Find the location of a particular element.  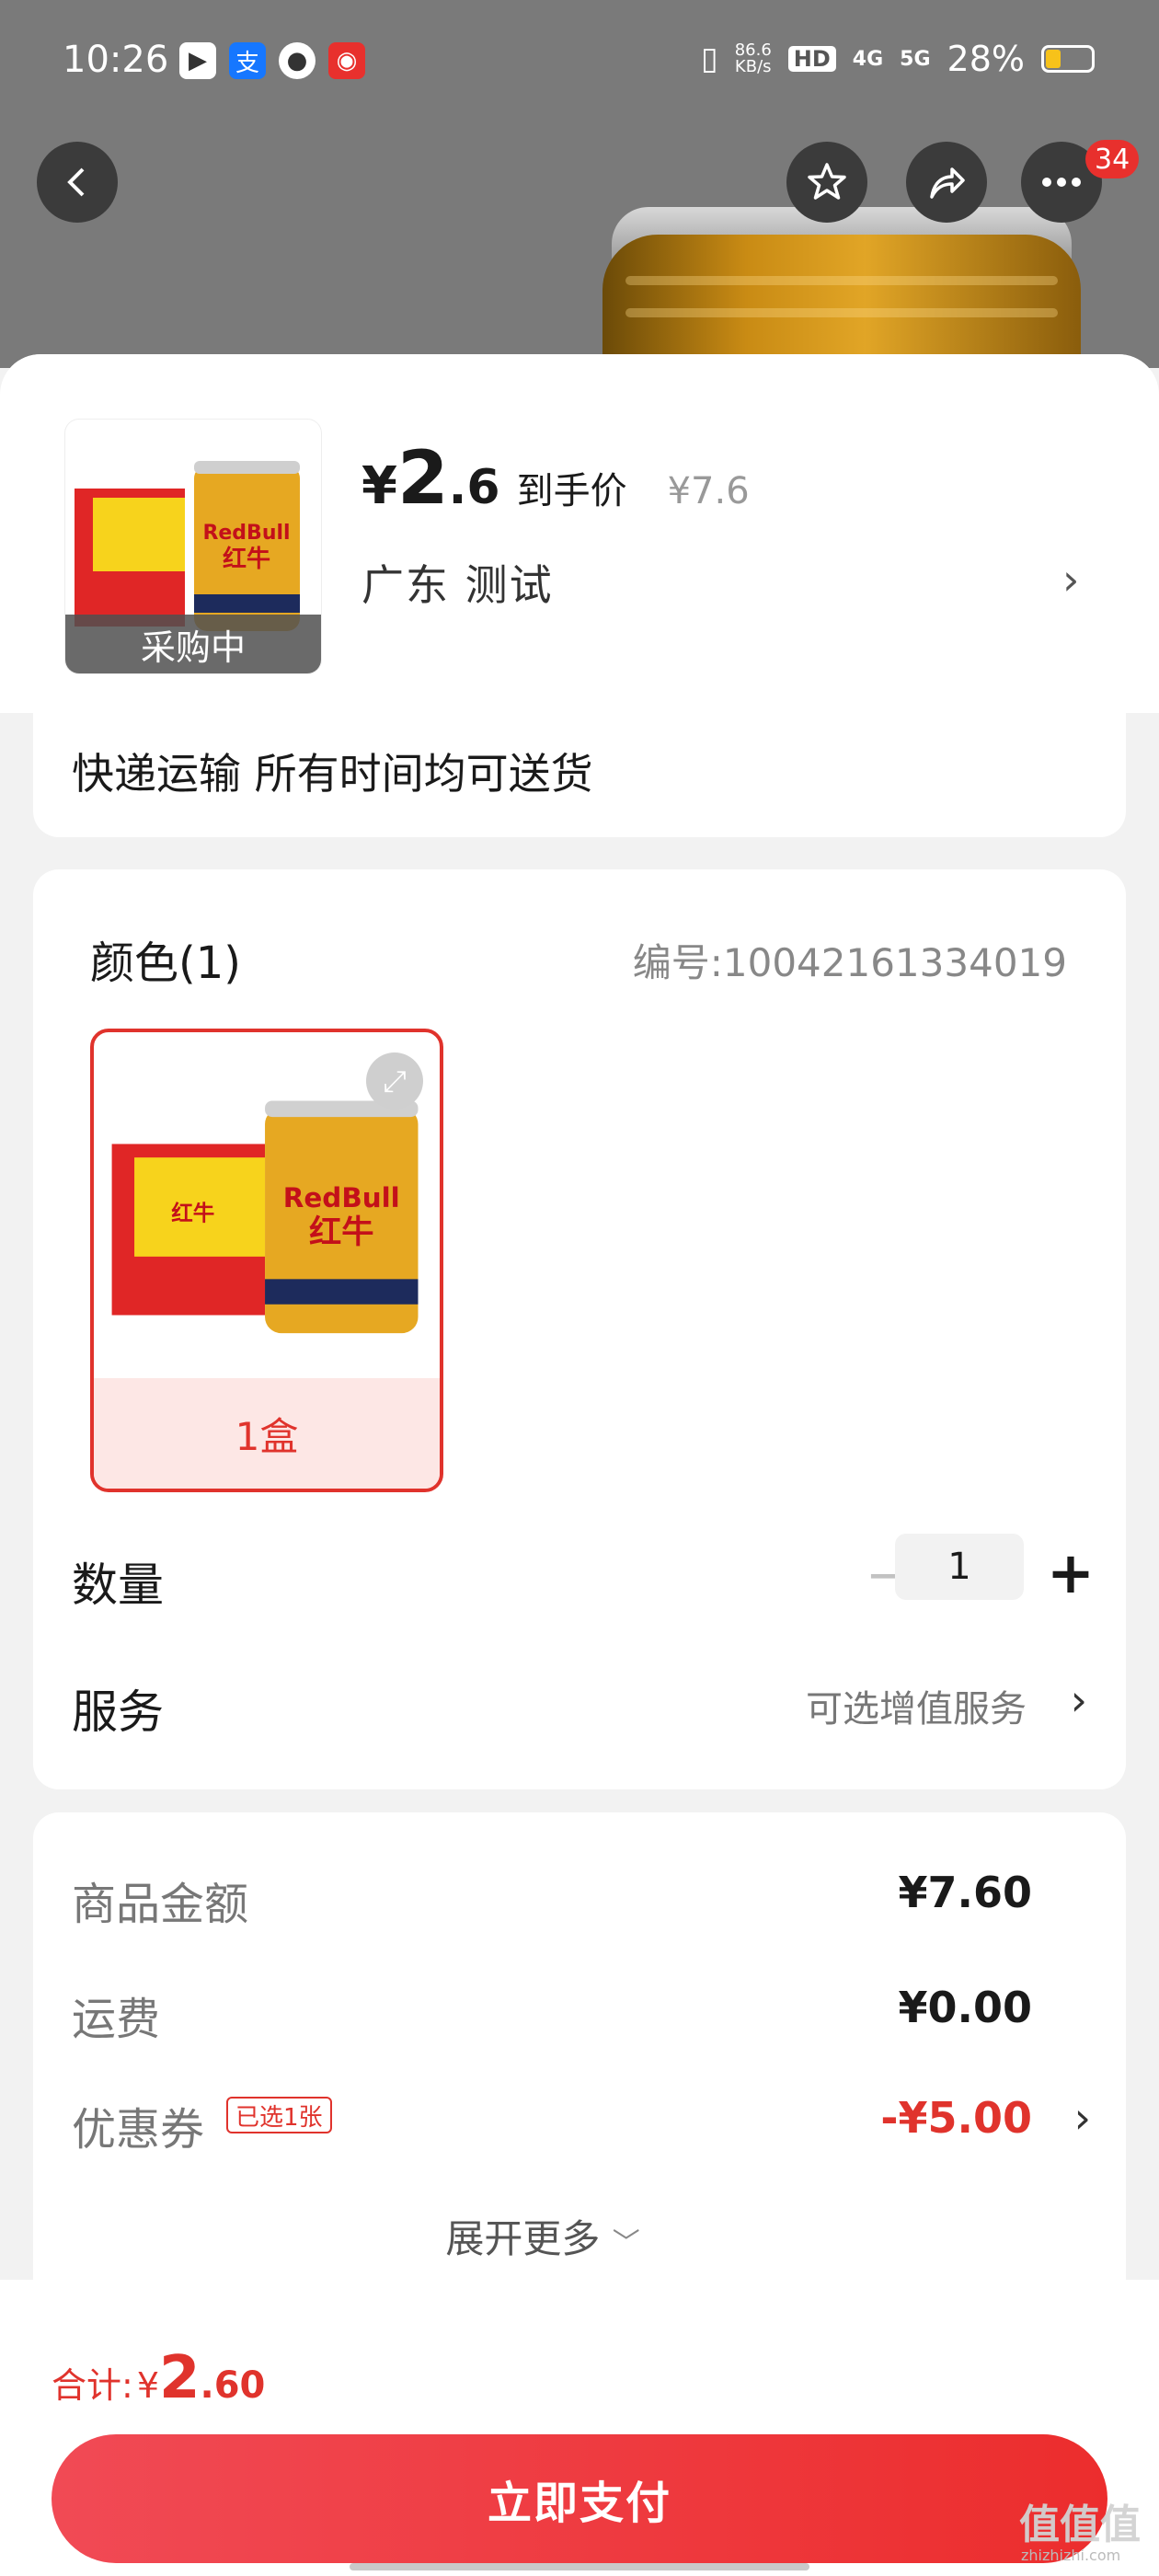

signal-4g-icon: 4G is located at coordinates (868, 59).